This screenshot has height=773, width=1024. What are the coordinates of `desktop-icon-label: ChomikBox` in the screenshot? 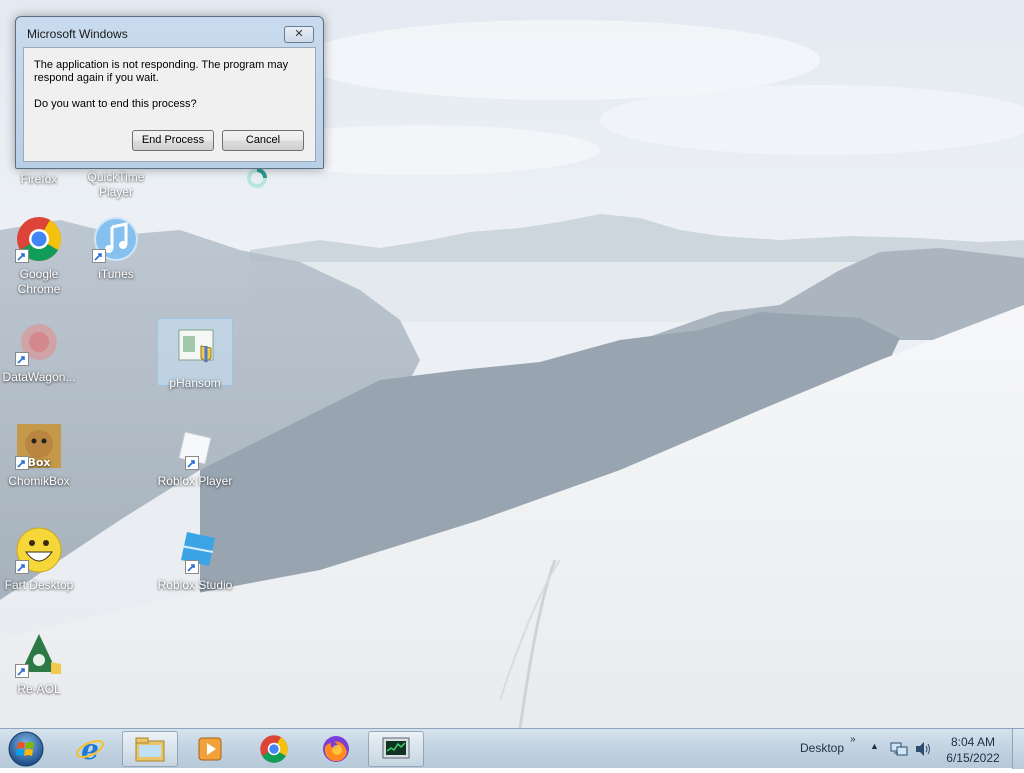 It's located at (39, 481).